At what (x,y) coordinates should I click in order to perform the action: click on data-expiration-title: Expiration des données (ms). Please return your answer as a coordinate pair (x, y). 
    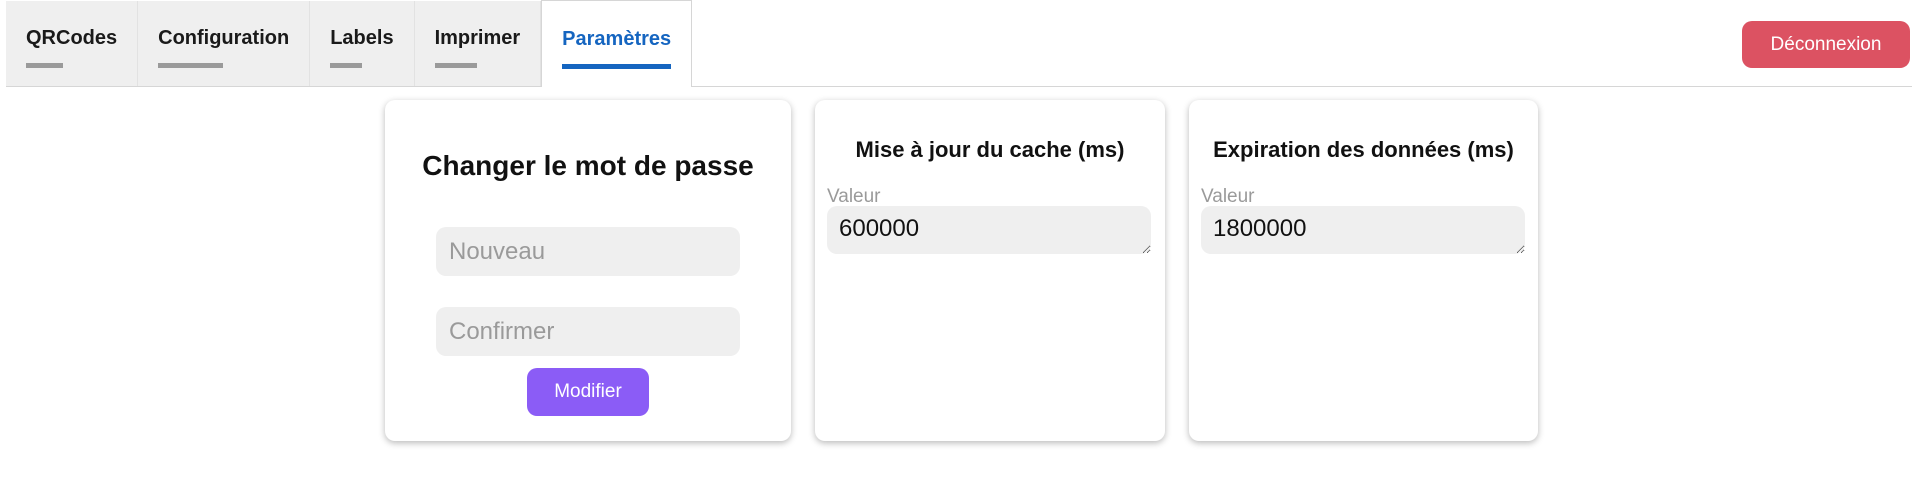
    Looking at the image, I should click on (1363, 149).